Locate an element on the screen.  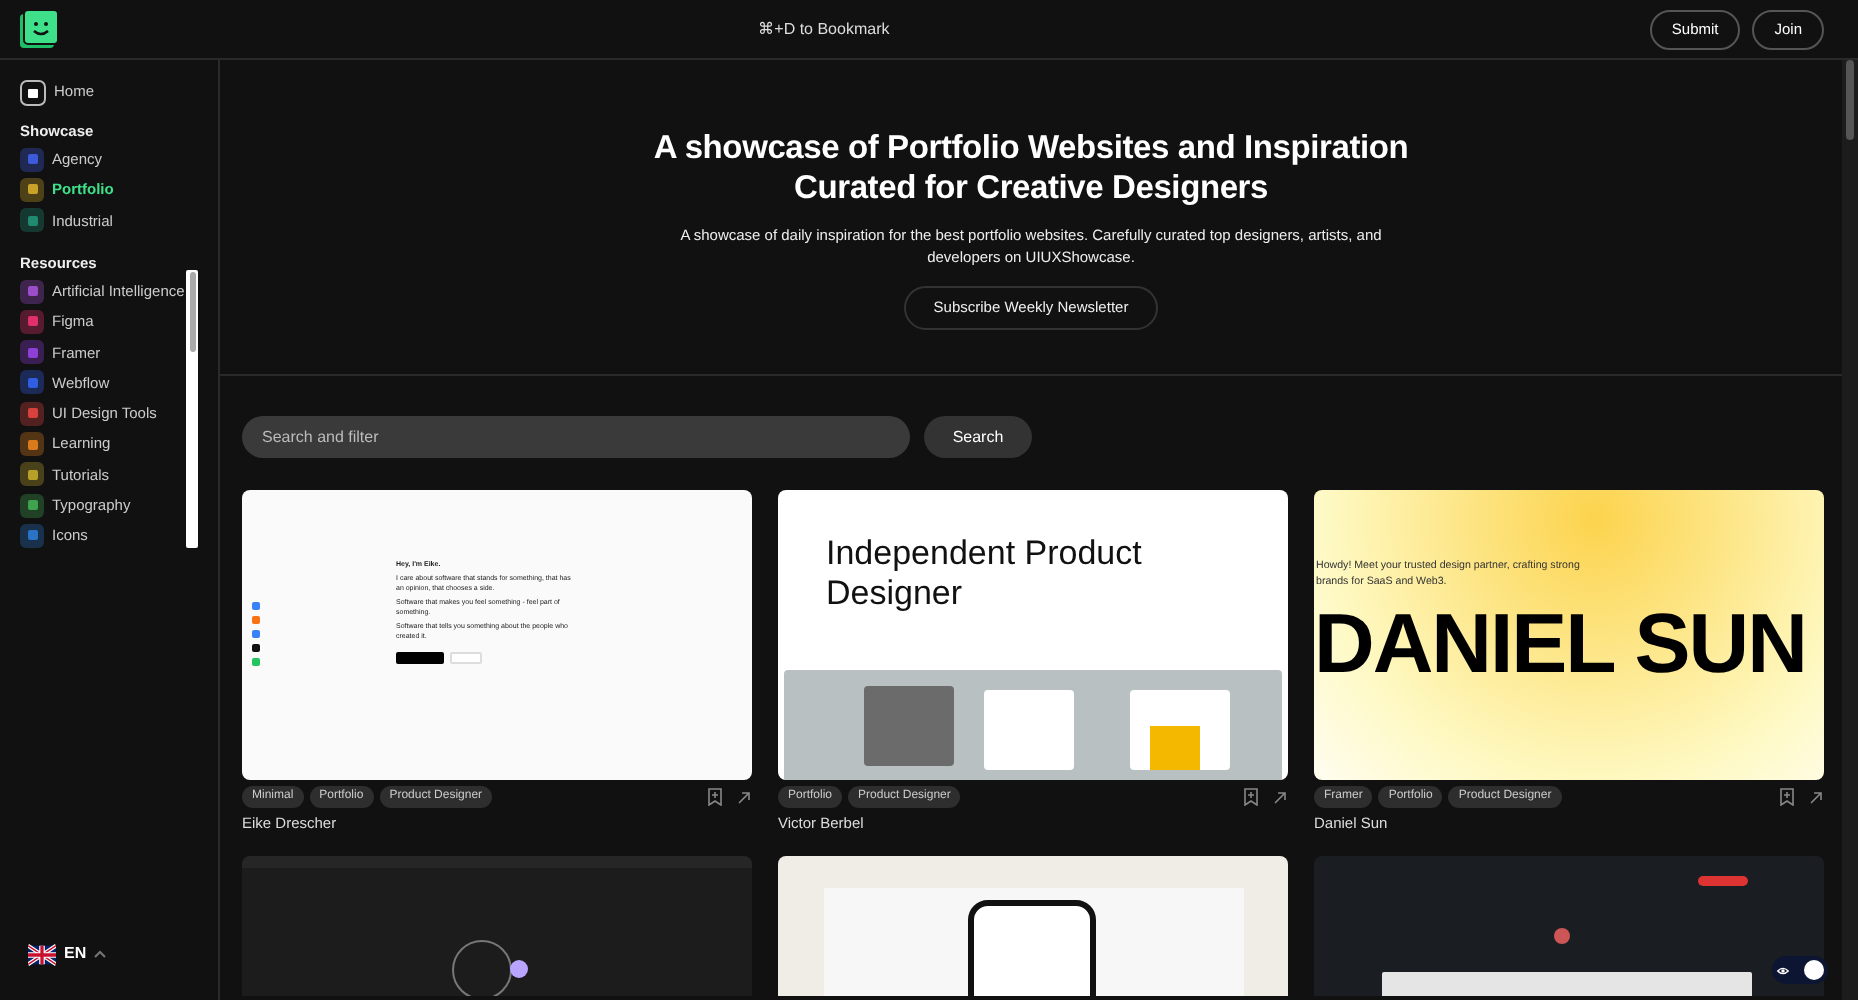
preview-avatar is located at coordinates (1562, 936).